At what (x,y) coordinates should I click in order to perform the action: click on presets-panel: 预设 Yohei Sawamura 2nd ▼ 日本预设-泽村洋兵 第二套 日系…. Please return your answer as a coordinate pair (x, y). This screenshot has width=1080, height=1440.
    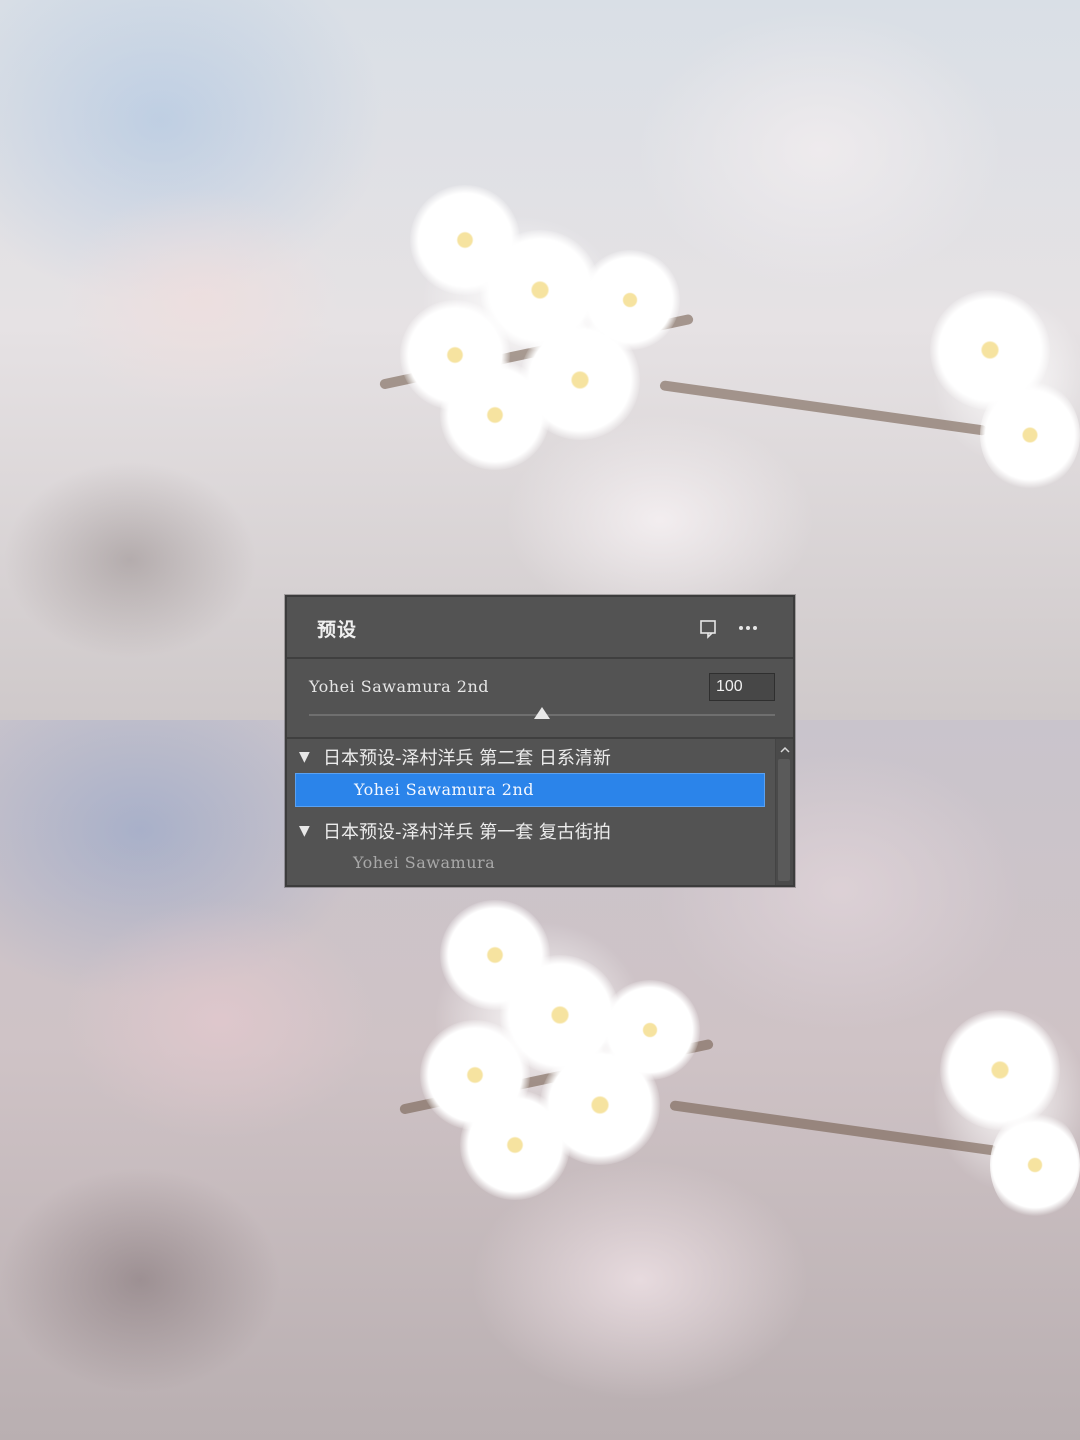
    Looking at the image, I should click on (540, 741).